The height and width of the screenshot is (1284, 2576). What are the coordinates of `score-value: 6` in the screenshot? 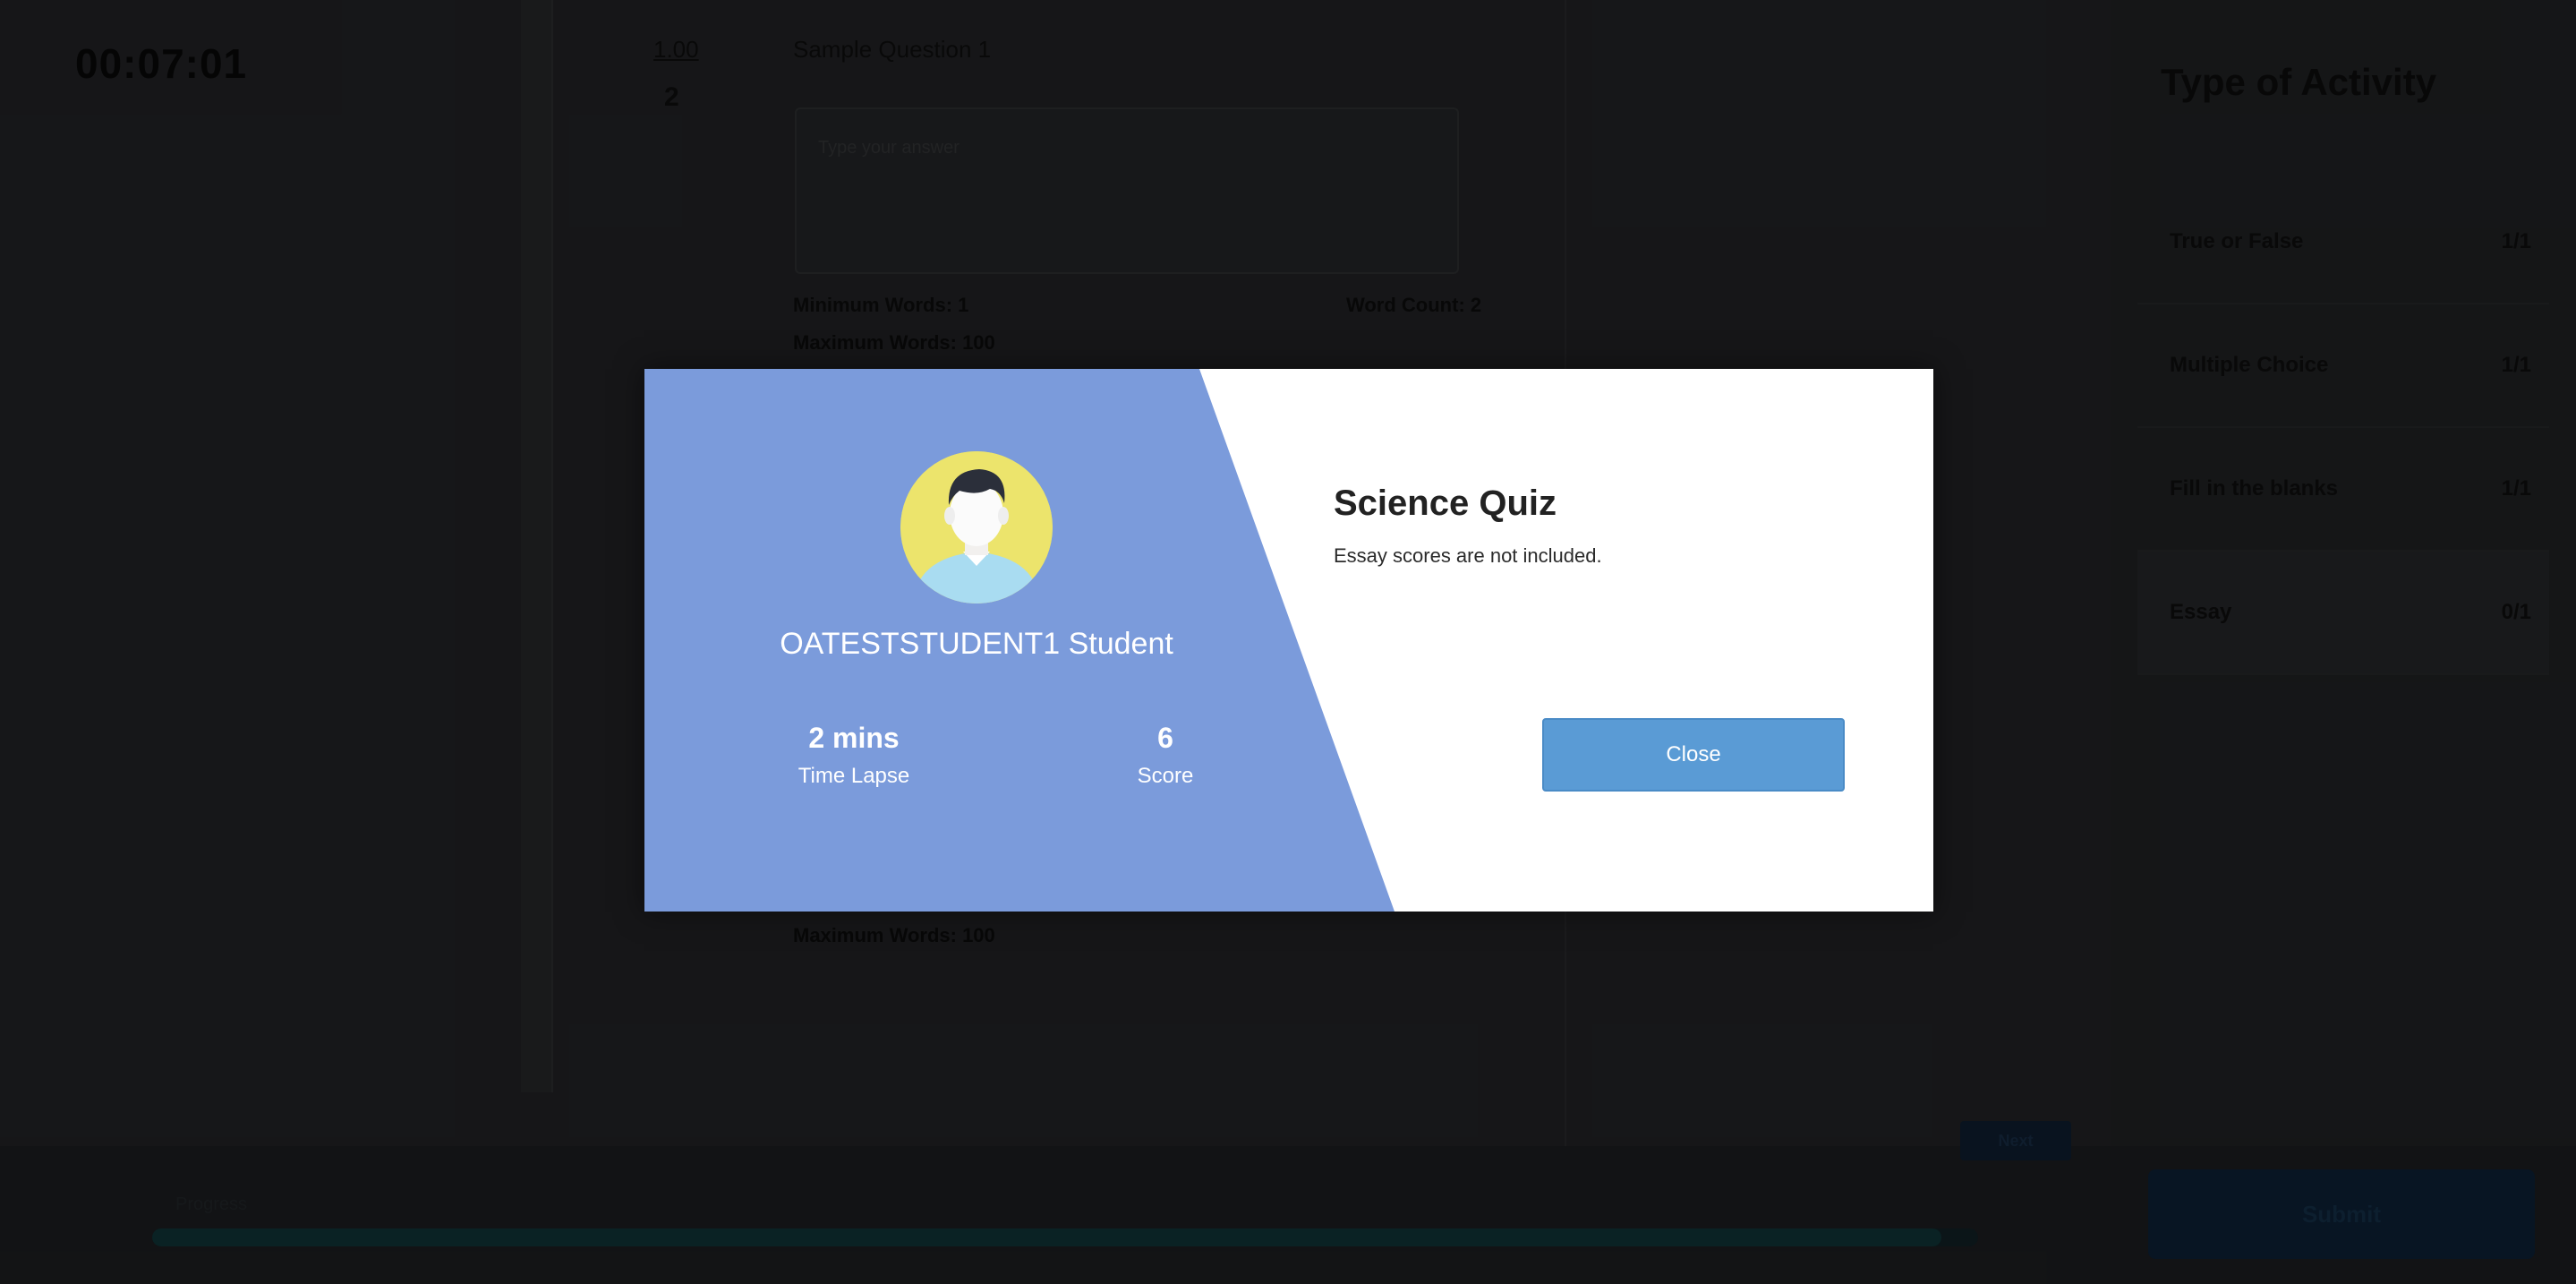 It's located at (1165, 738).